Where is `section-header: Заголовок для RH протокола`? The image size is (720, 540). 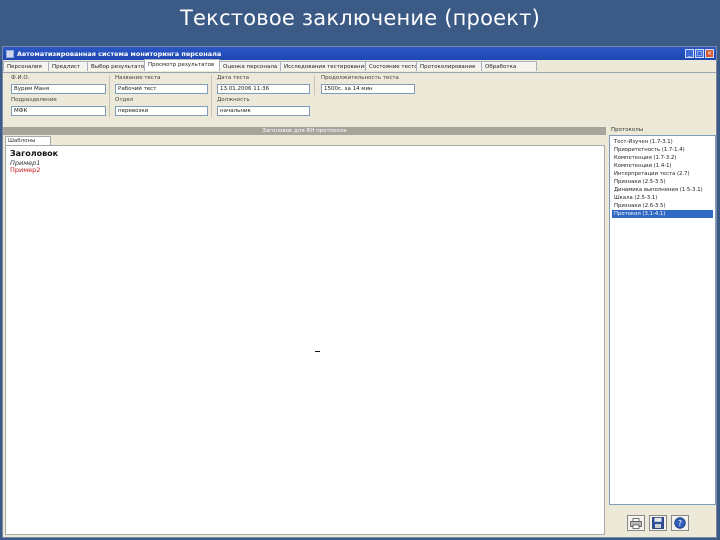 section-header: Заголовок для RH протокола is located at coordinates (304, 131).